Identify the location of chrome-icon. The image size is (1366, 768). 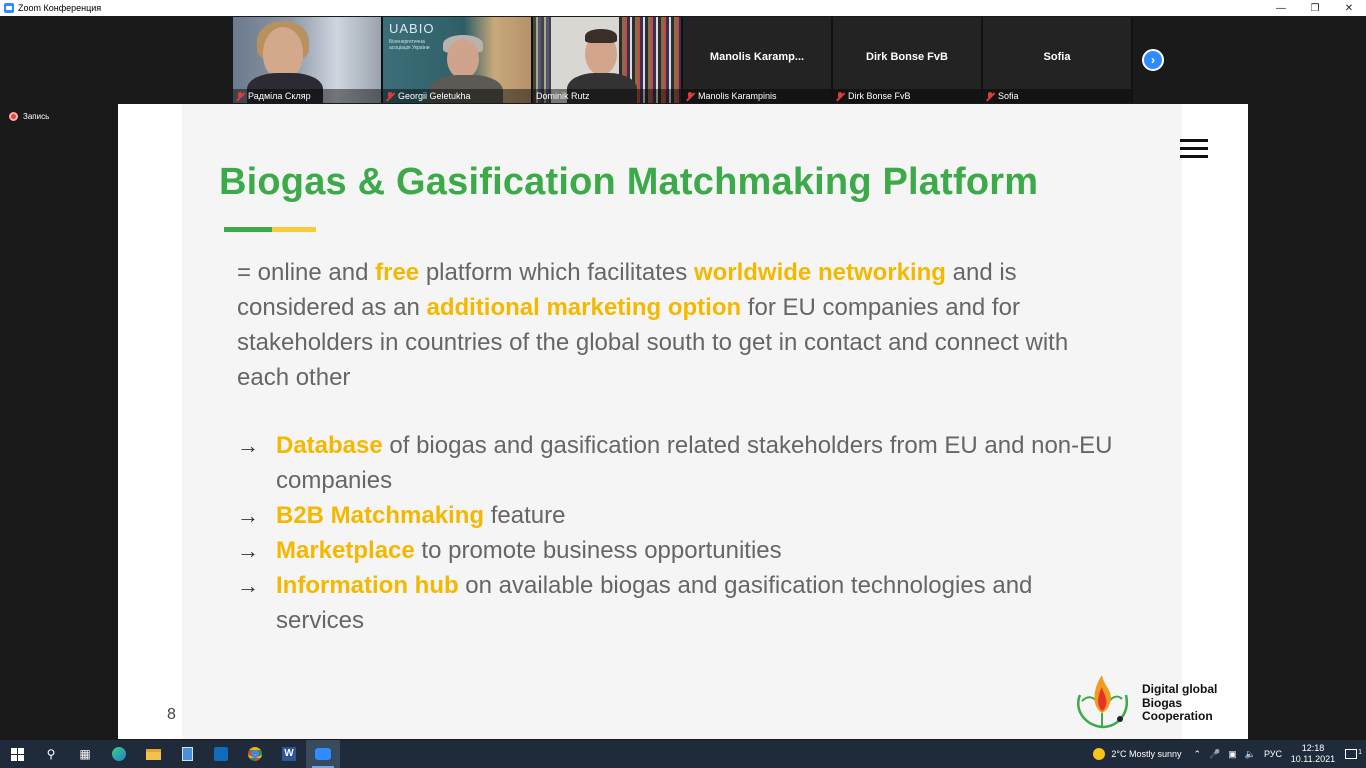
(255, 754).